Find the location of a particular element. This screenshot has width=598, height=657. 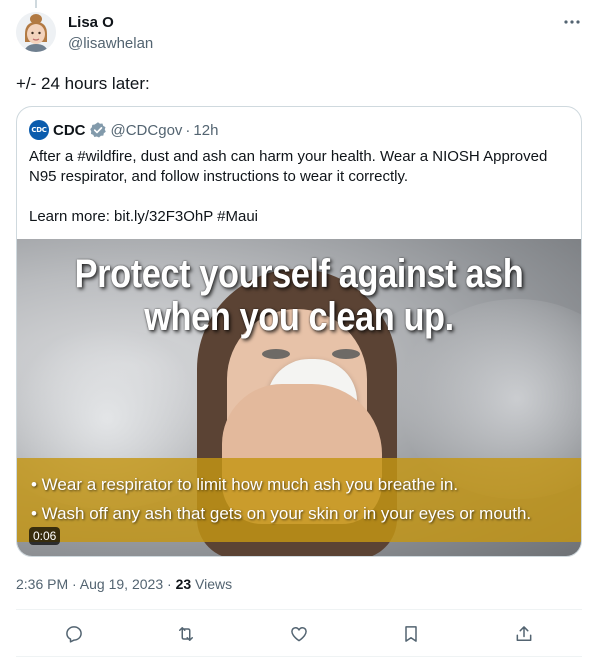

share-icon is located at coordinates (524, 633).